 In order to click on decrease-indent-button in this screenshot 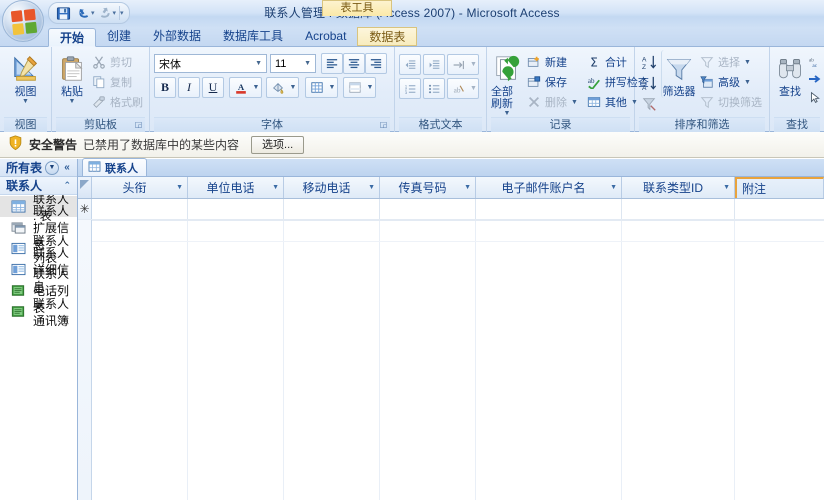, I will do `click(410, 64)`.